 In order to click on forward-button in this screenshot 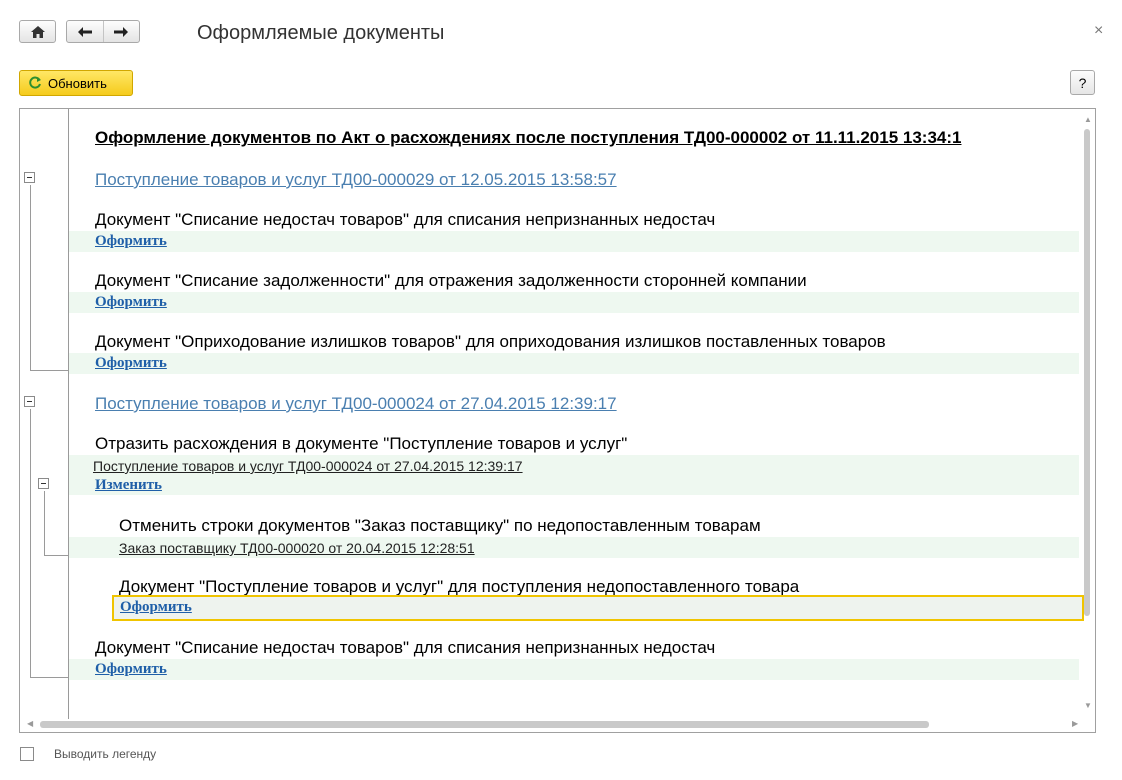, I will do `click(121, 31)`.